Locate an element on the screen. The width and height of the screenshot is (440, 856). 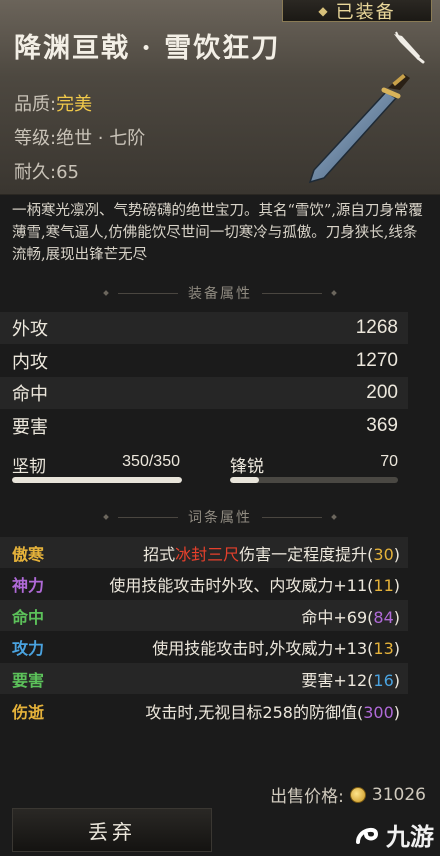
equip-attrs-title: 装备属性 is located at coordinates (220, 294).